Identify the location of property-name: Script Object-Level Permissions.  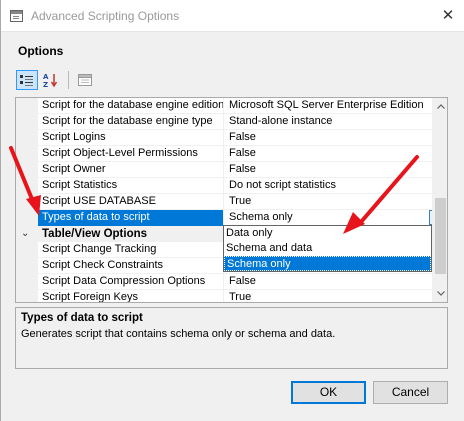
(131, 154).